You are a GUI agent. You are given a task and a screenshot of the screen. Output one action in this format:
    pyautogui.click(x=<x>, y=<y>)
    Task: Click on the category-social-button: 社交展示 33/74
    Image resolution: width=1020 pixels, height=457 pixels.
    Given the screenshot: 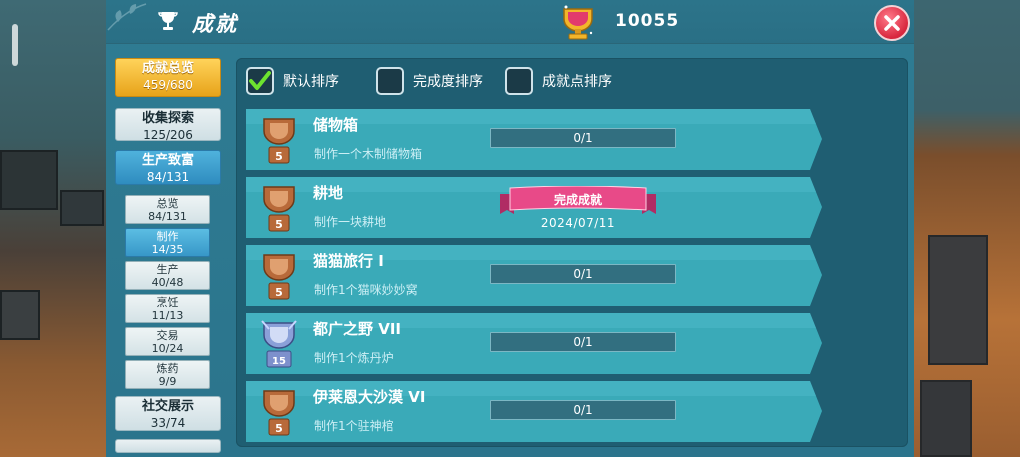 What is the action you would take?
    pyautogui.click(x=168, y=413)
    